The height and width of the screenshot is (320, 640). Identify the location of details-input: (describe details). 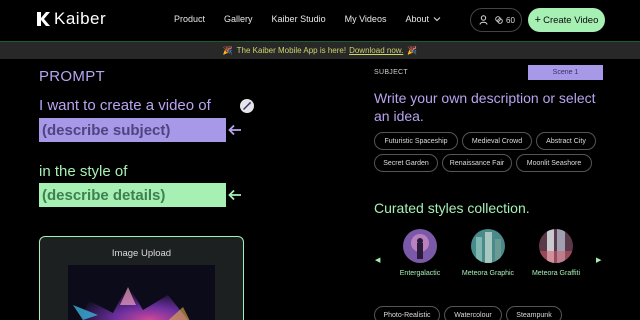
(132, 195).